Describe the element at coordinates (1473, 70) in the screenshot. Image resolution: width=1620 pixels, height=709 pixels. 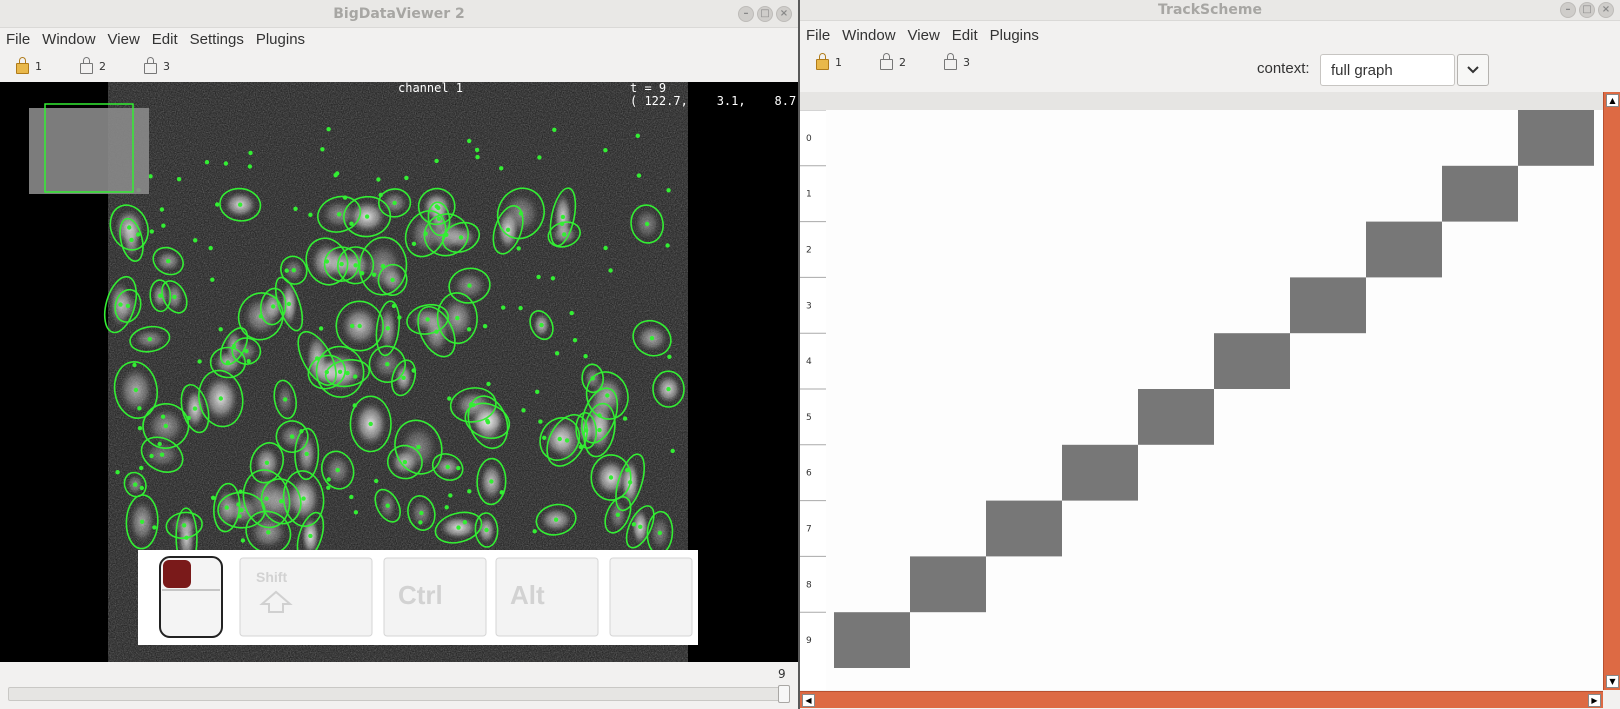
I see `context-dropdown-button` at that location.